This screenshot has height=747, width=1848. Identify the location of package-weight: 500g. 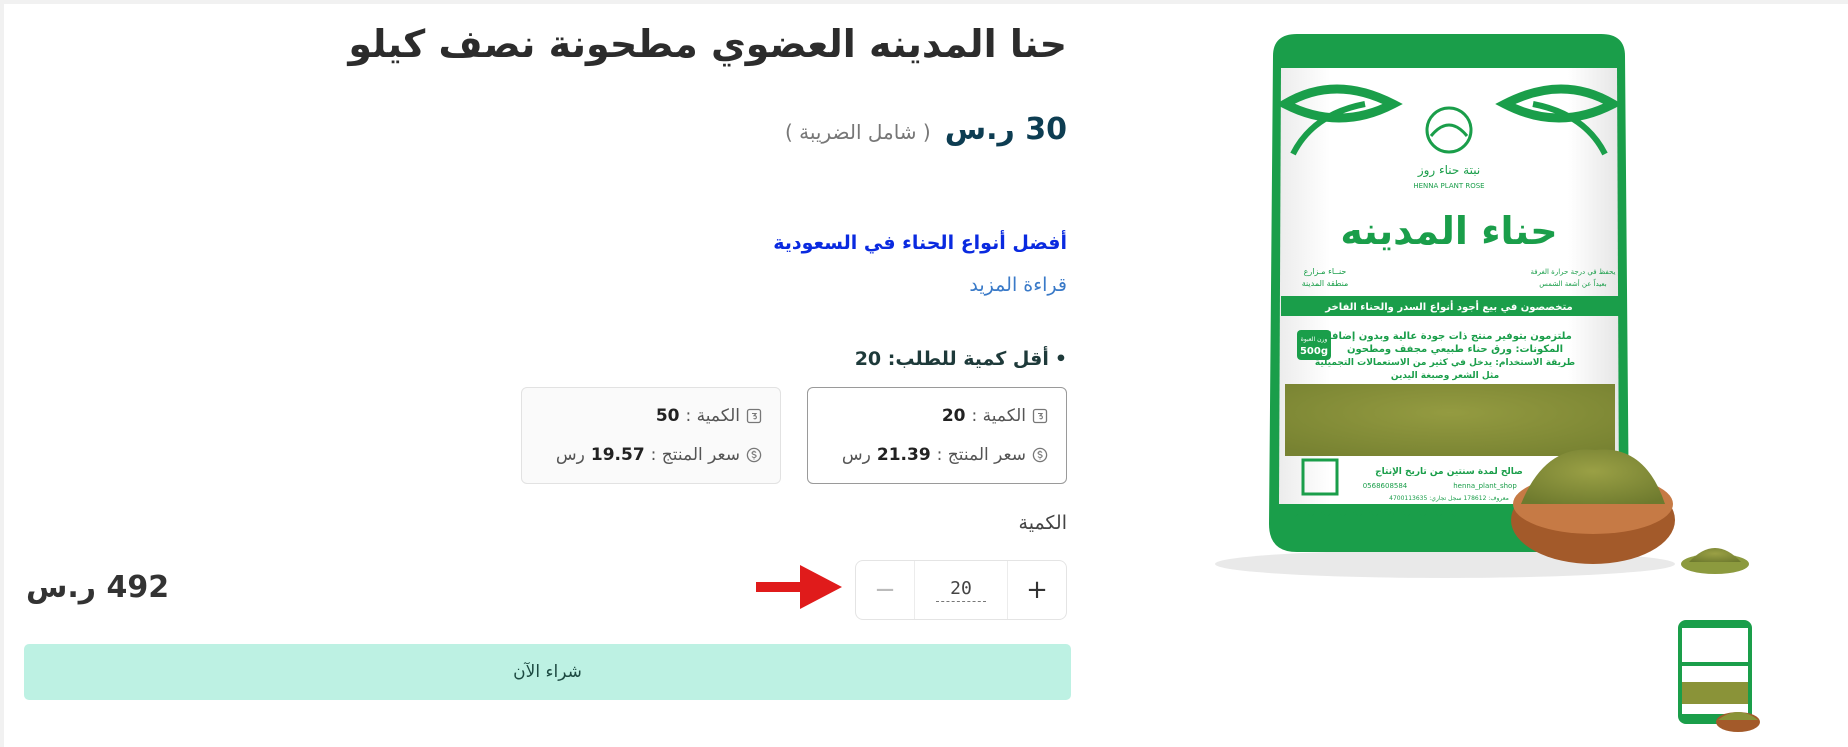
(1314, 351).